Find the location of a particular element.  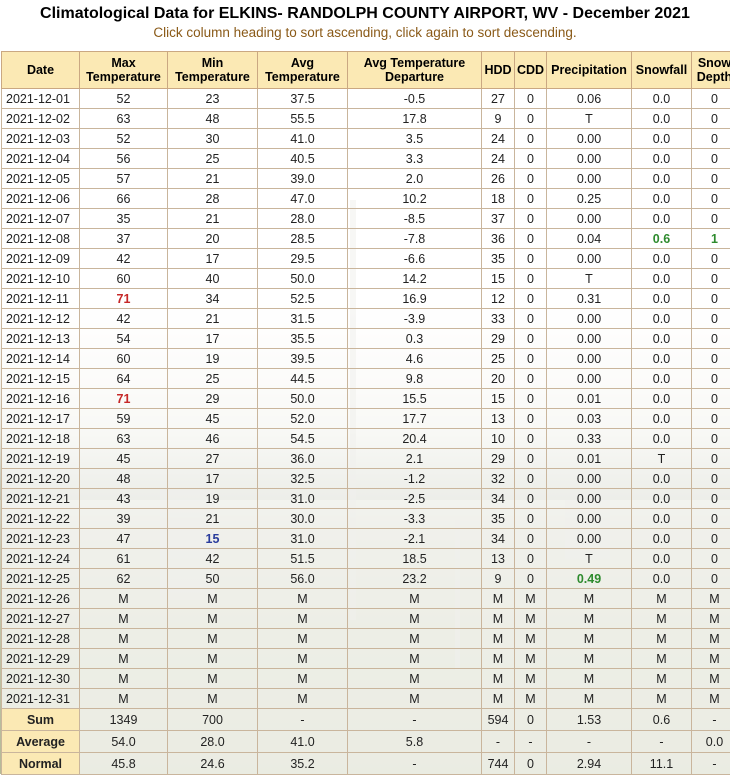

cell-avg-temp-departure: 15.5 is located at coordinates (415, 399).